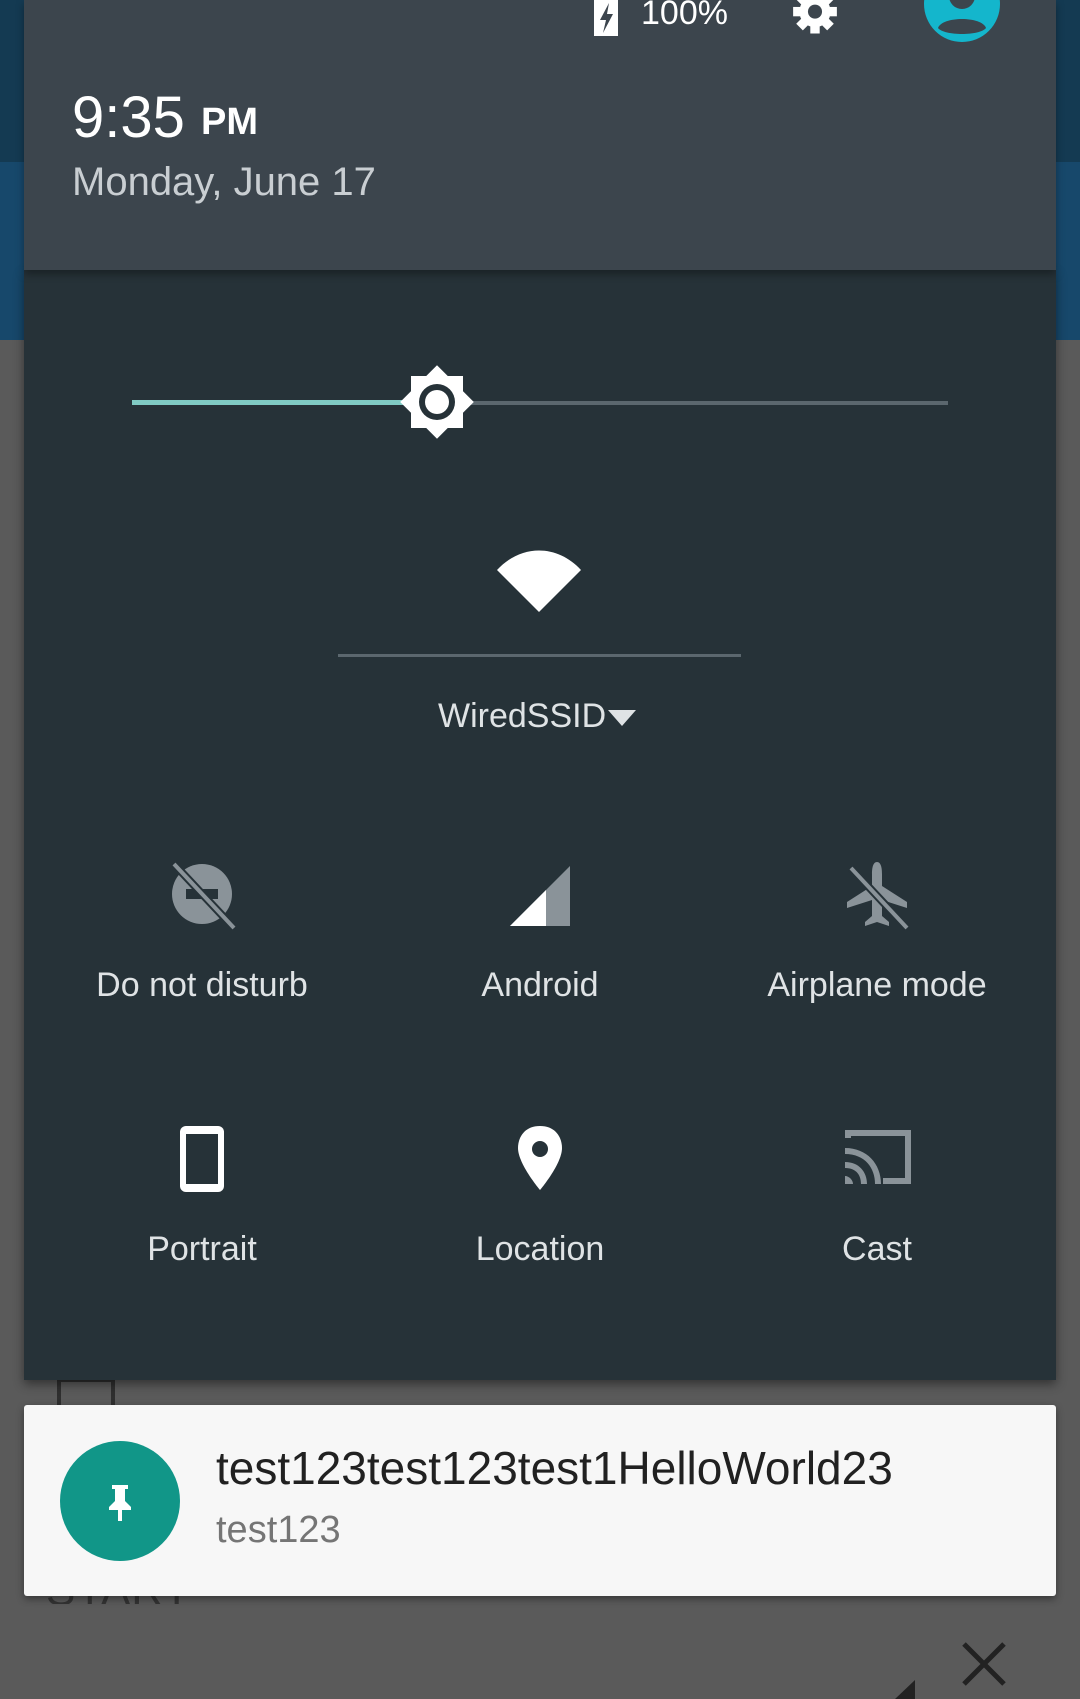 The image size is (1080, 1699). What do you see at coordinates (554, 1468) in the screenshot?
I see `notification-title: test123test123test1HelloWorld23` at bounding box center [554, 1468].